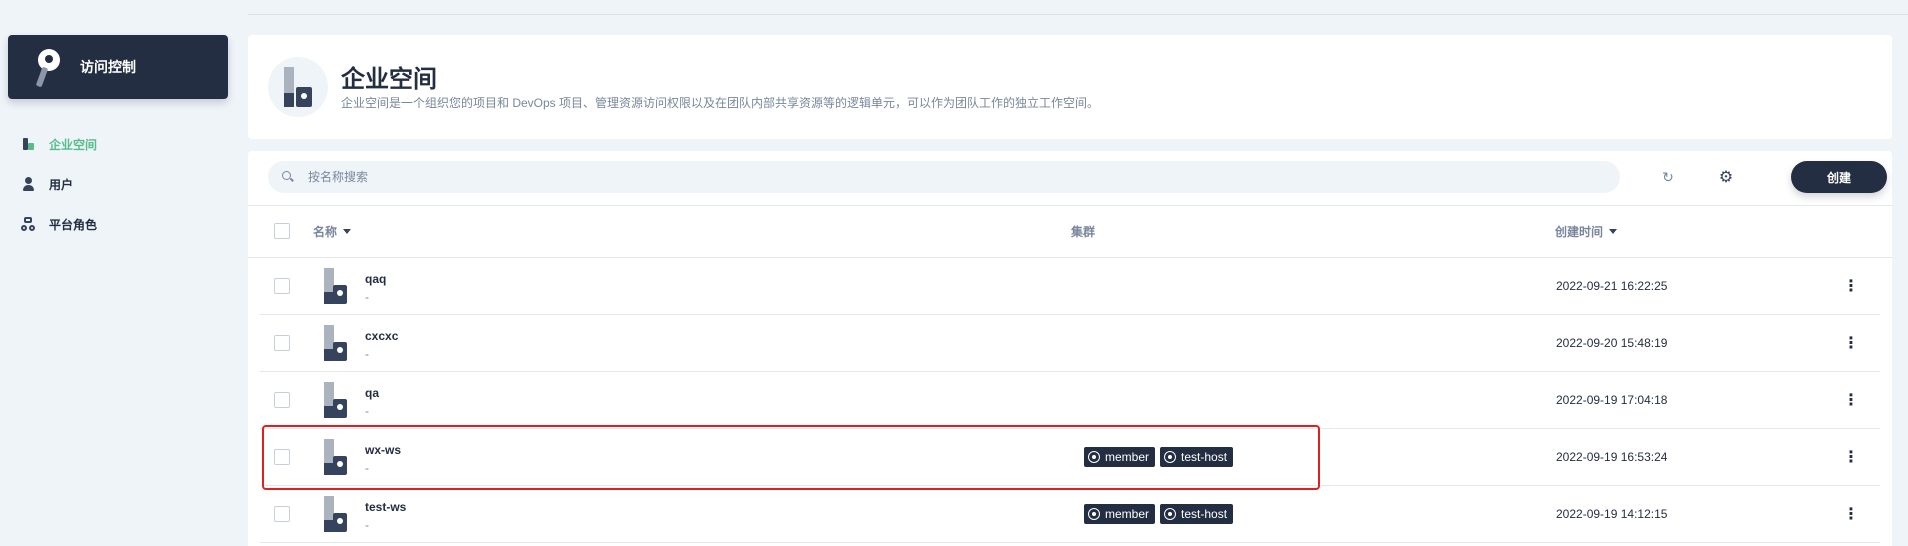  I want to click on create-button: 创建, so click(1839, 177).